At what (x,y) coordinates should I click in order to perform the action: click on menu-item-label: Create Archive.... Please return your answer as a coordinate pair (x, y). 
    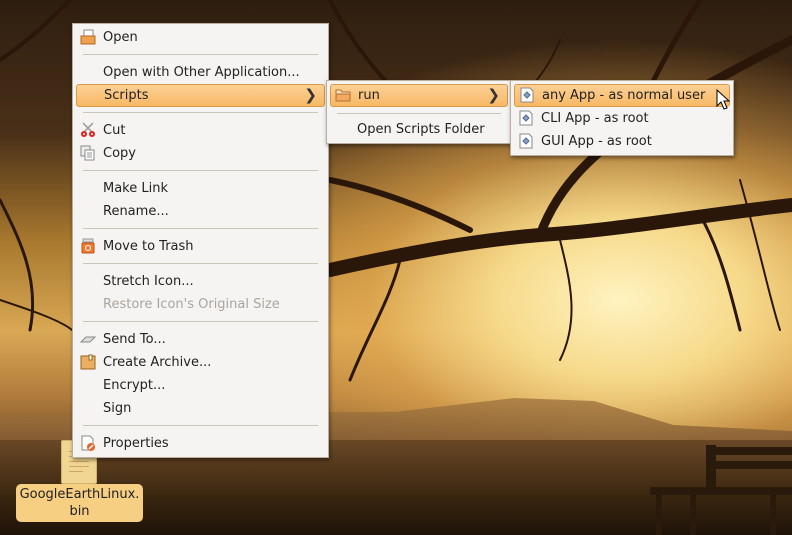
    Looking at the image, I should click on (157, 362).